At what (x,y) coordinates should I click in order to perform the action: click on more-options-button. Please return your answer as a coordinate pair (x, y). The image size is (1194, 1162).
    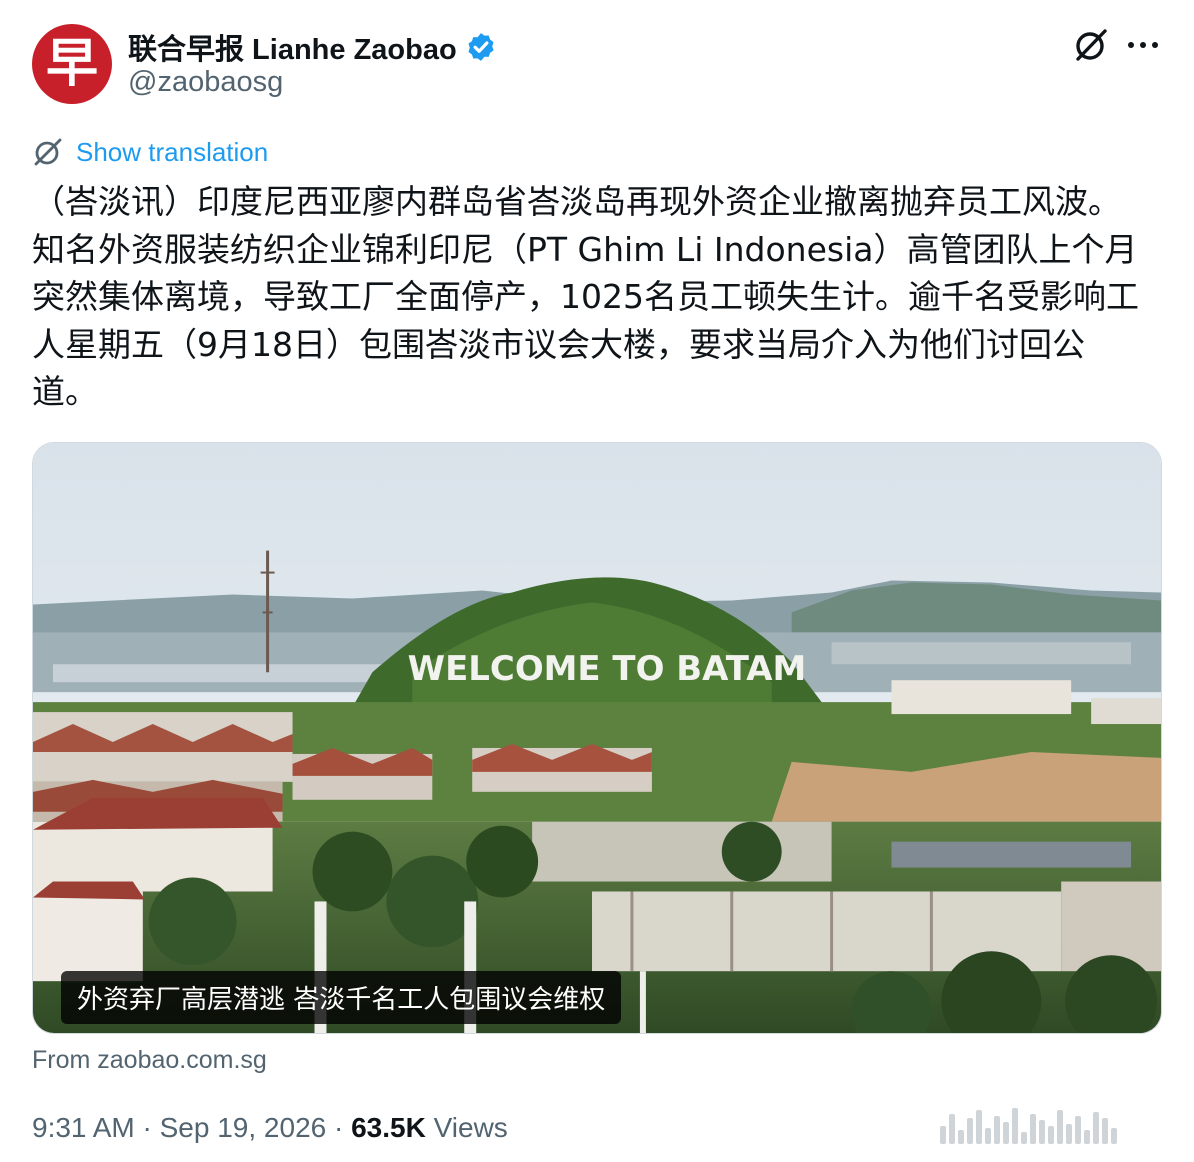
    Looking at the image, I should click on (1143, 45).